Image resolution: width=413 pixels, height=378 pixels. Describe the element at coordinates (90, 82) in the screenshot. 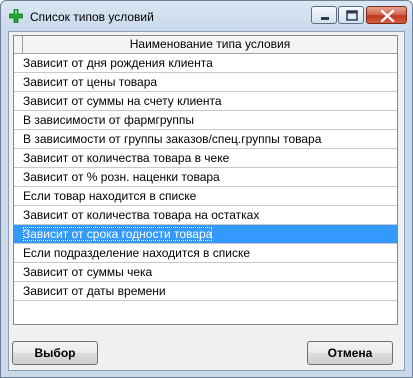

I see `condition-type-cell: Зависит от цены товара` at that location.